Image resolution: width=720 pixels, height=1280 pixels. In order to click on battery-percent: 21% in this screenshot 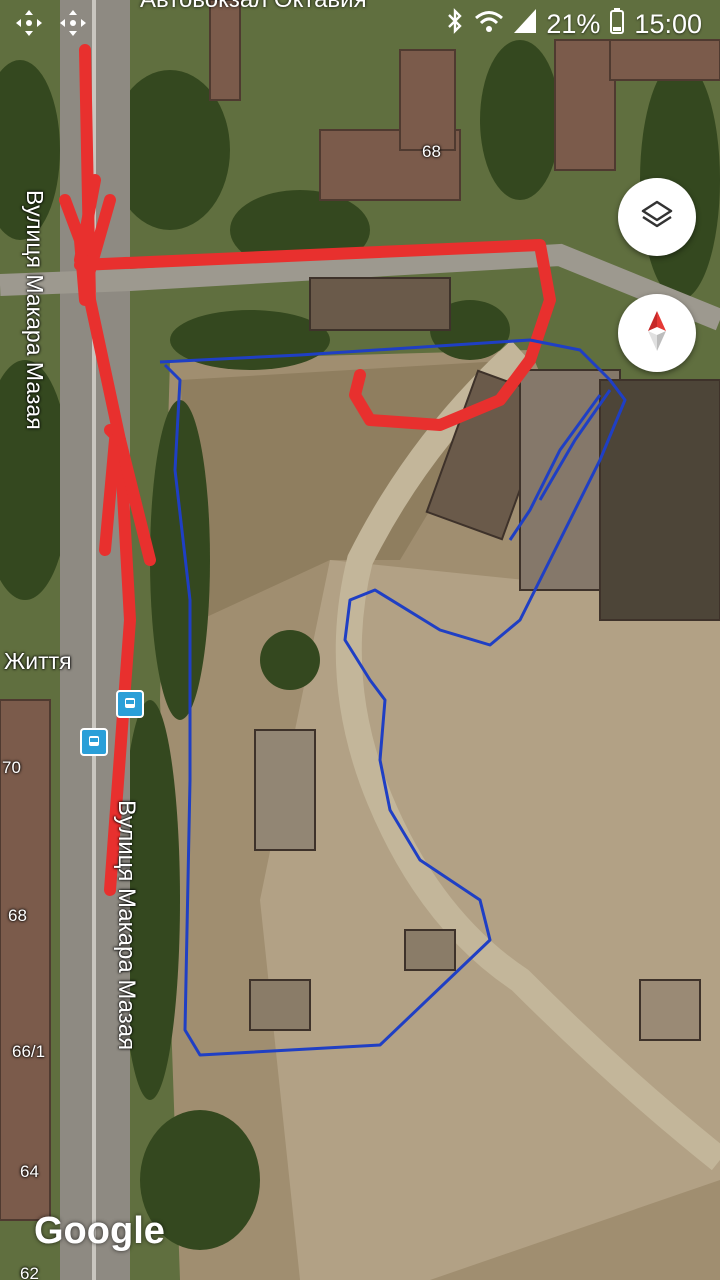, I will do `click(573, 24)`.